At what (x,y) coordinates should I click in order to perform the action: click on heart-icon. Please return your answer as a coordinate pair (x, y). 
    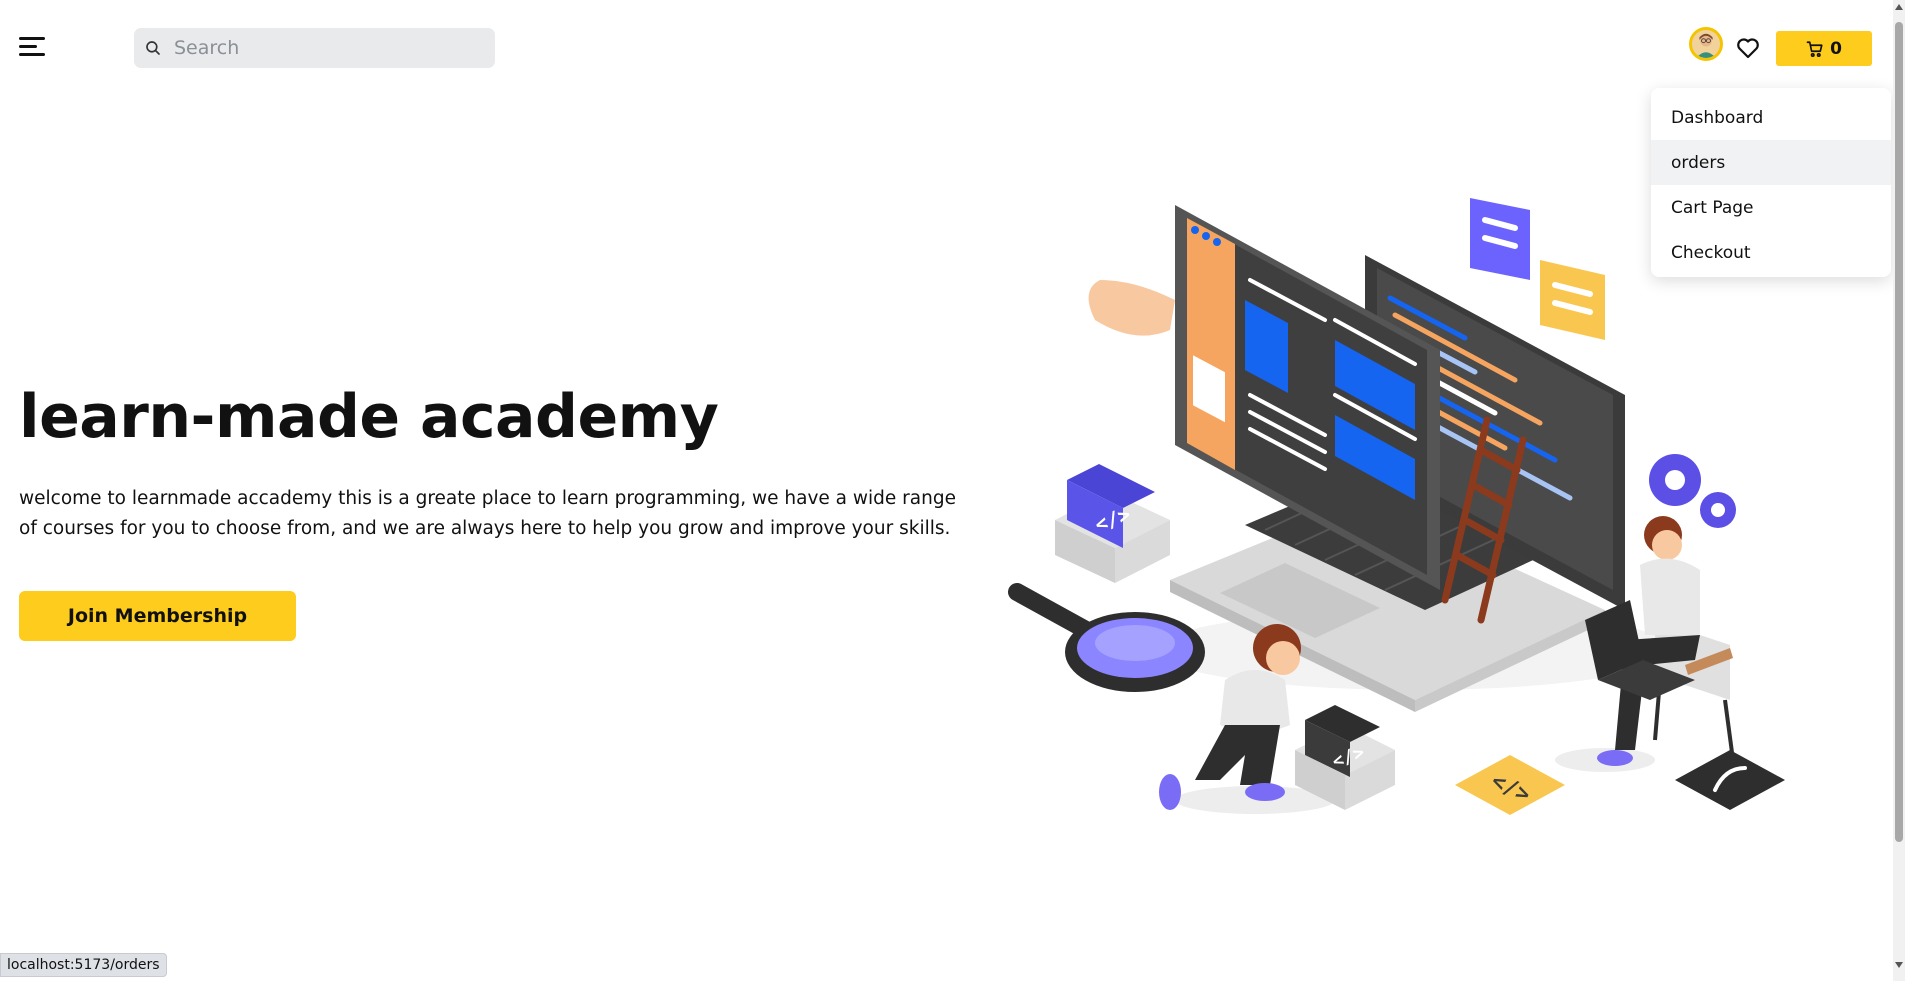
    Looking at the image, I should click on (1748, 48).